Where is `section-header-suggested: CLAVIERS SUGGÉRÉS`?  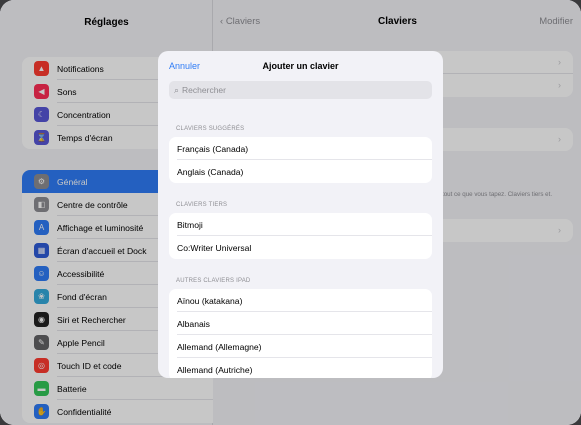 section-header-suggested: CLAVIERS SUGGÉRÉS is located at coordinates (210, 129).